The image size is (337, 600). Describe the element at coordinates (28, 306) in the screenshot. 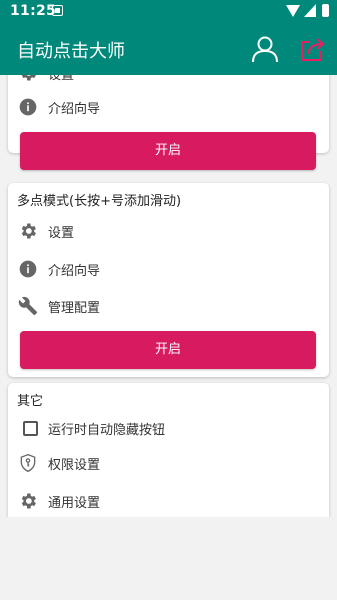

I see `wrench-icon` at that location.